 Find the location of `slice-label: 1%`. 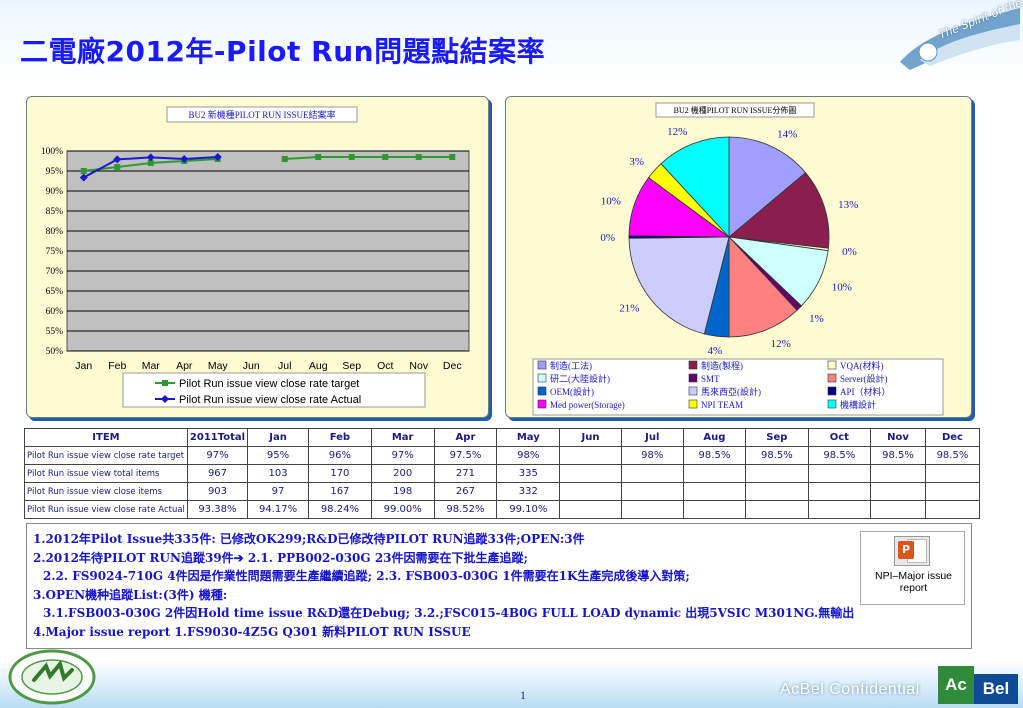

slice-label: 1% is located at coordinates (816, 319).